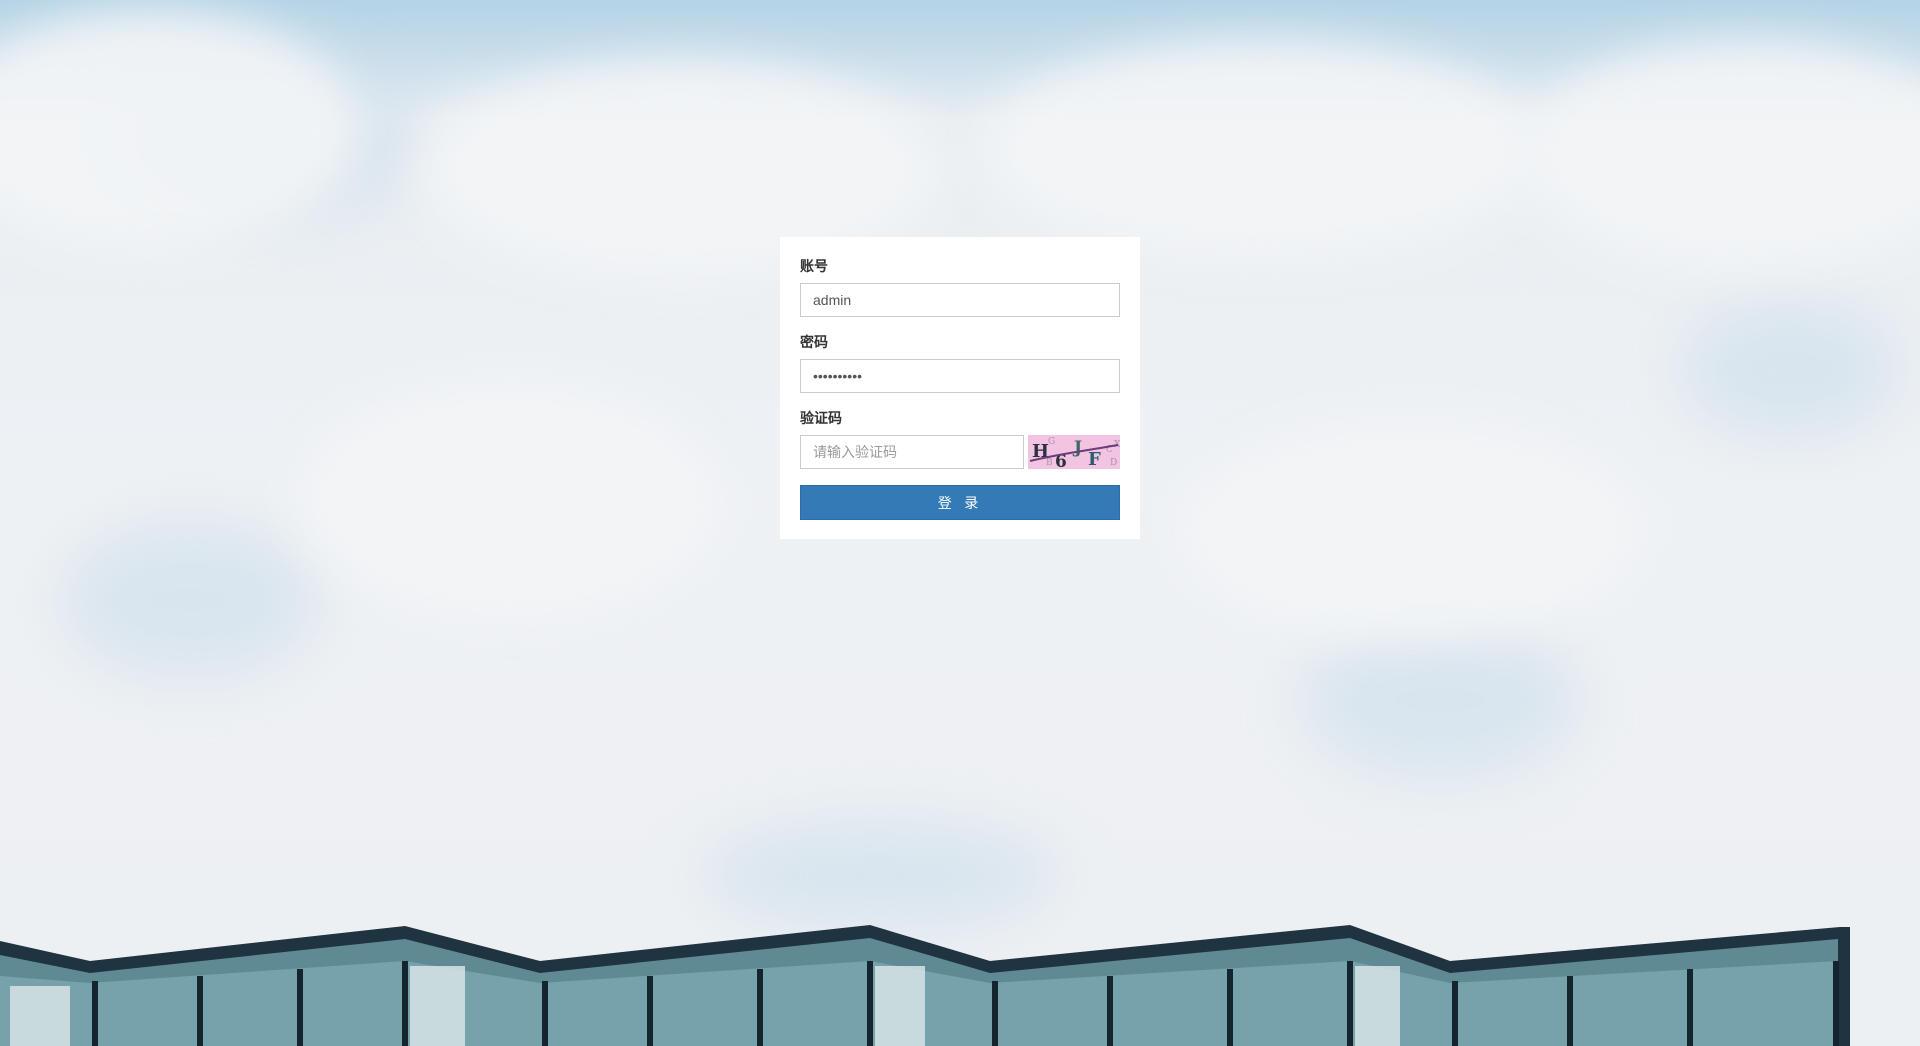 This screenshot has height=1046, width=1920. Describe the element at coordinates (814, 342) in the screenshot. I see `password-label: 密码` at that location.